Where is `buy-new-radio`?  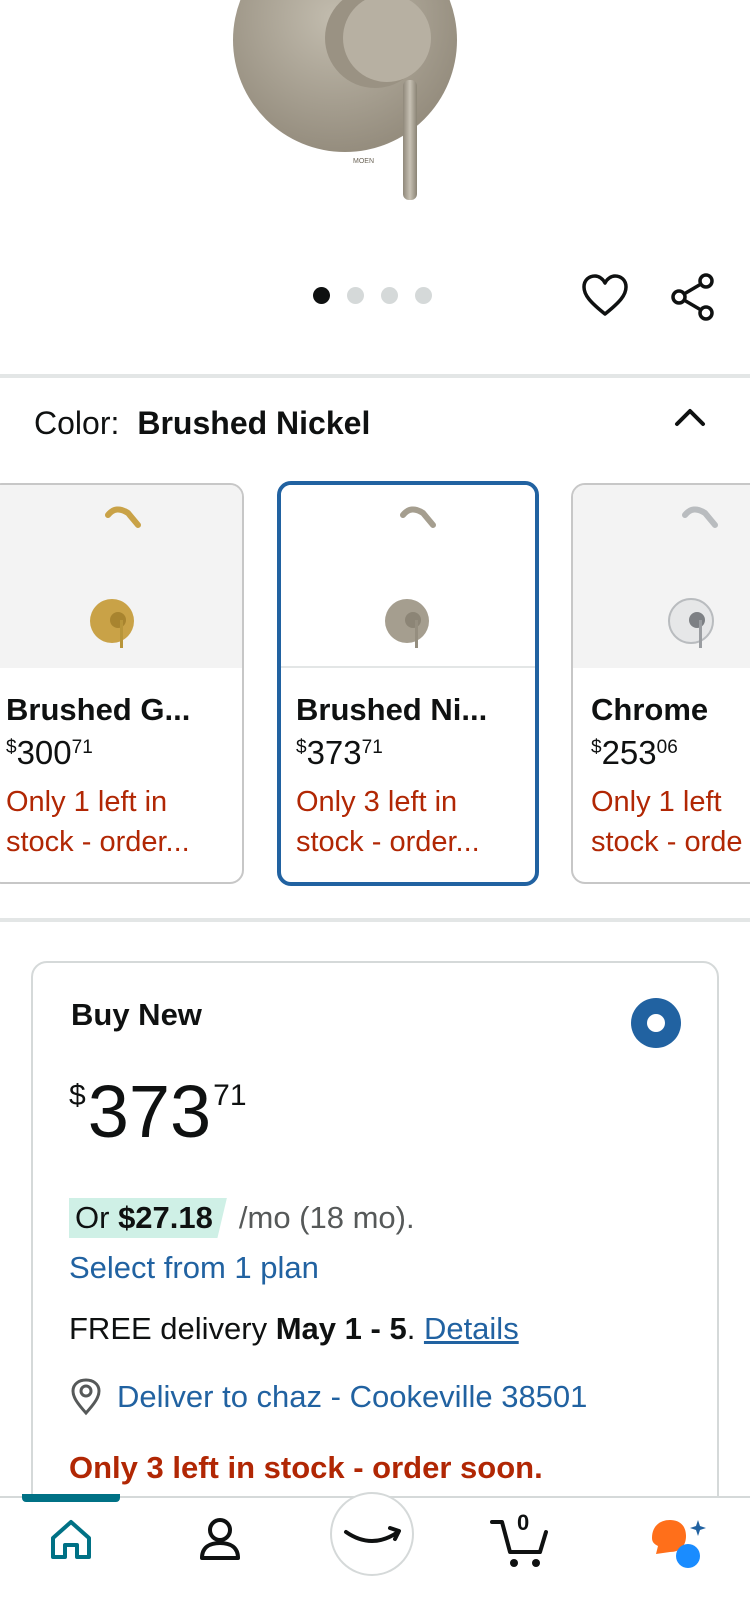
buy-new-radio is located at coordinates (656, 1023).